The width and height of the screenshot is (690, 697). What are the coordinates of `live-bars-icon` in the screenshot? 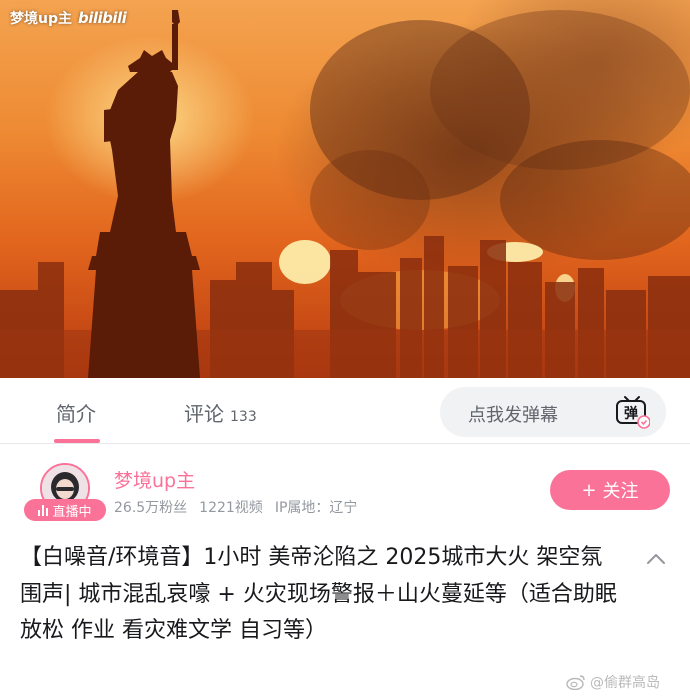 It's located at (43, 510).